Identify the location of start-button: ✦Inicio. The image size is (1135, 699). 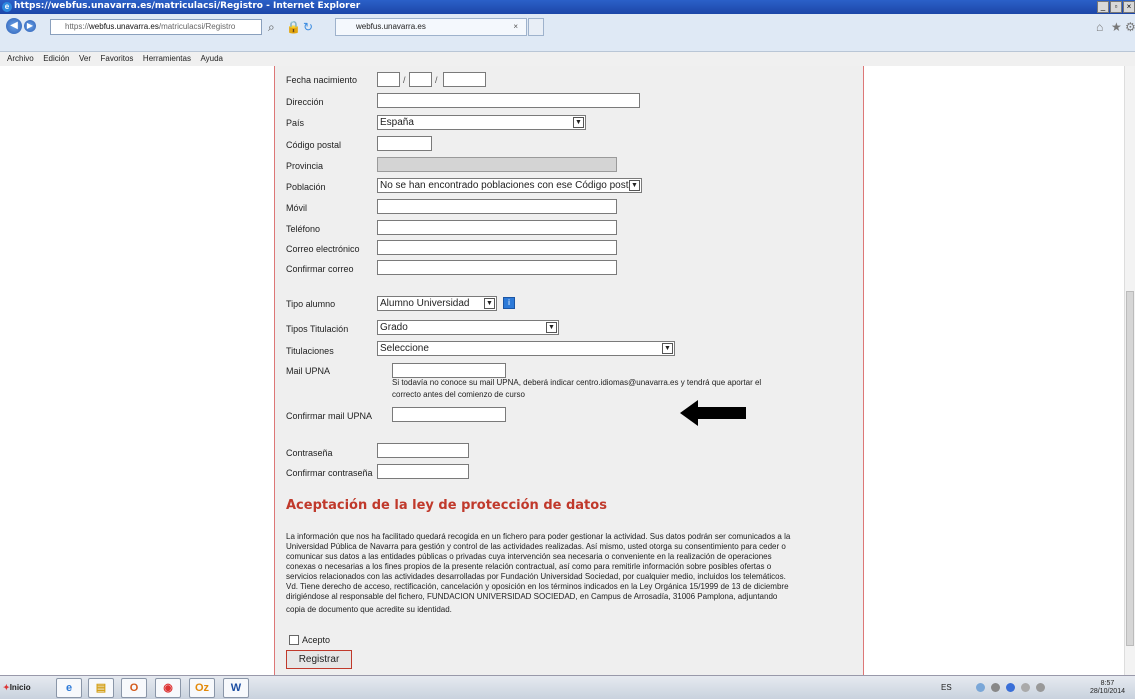
(19, 688).